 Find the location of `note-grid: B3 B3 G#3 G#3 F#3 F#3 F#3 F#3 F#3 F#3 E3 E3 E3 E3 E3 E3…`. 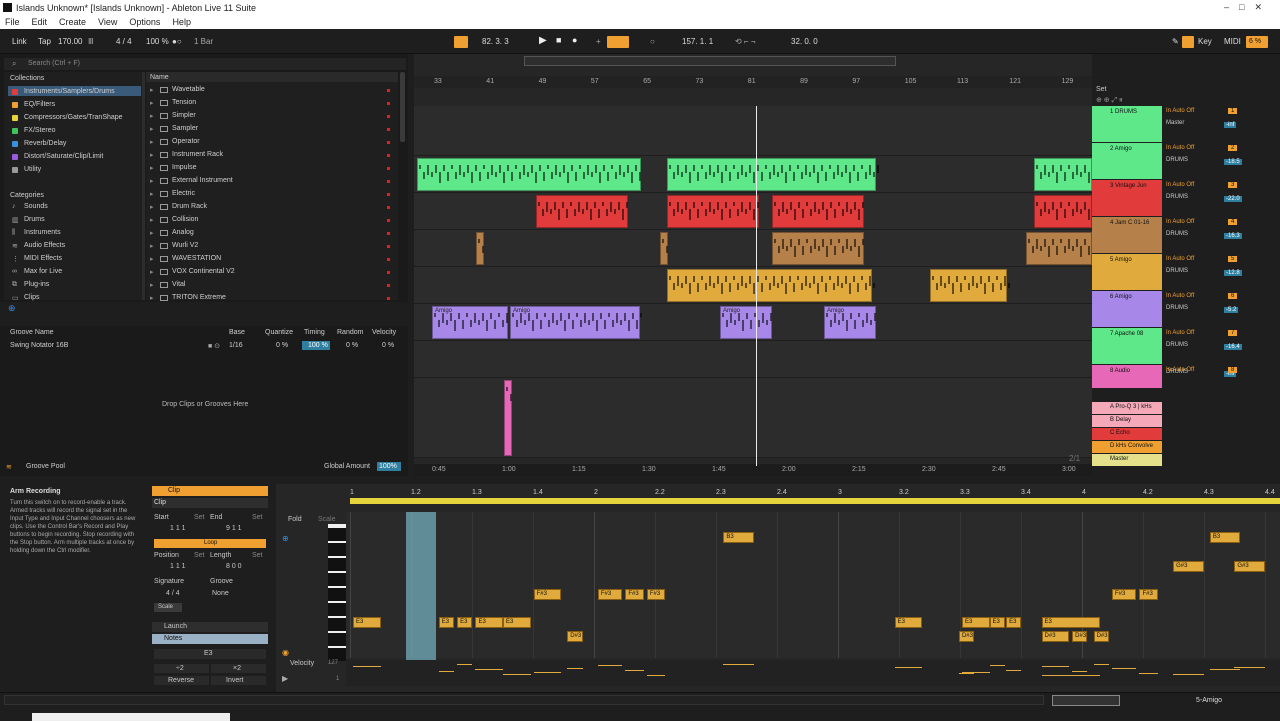

note-grid: B3 B3 G#3 G#3 F#3 F#3 F#3 F#3 F#3 F#3 E3 E3 E3 E3 E3 E3… is located at coordinates (813, 585).